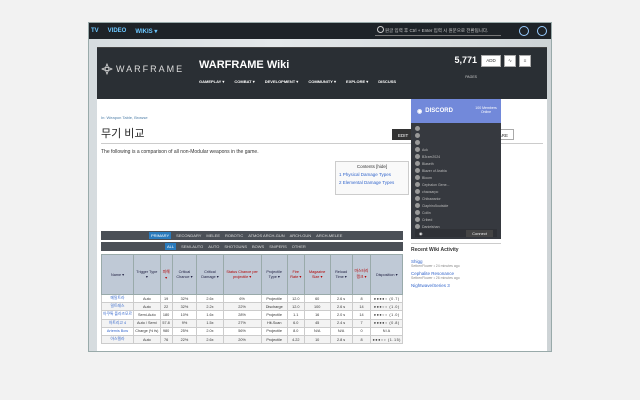 This screenshot has width=640, height=400. What do you see at coordinates (295, 274) in the screenshot?
I see `column-header: Fire Rate ▾` at bounding box center [295, 274].